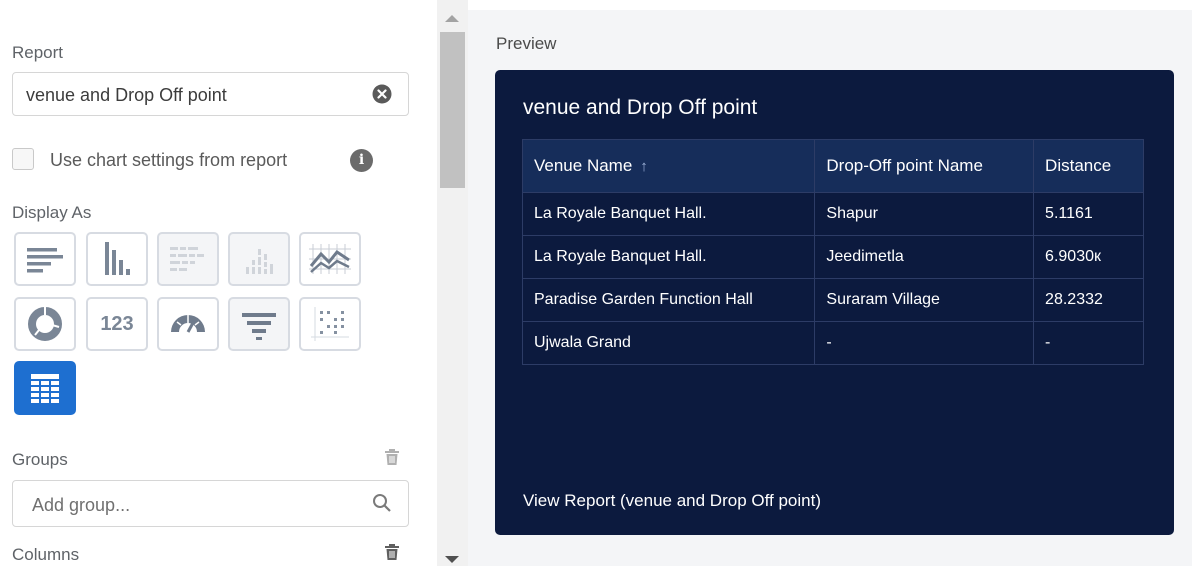 The width and height of the screenshot is (1192, 566). I want to click on cell-drop-off-point: Shapur, so click(924, 214).